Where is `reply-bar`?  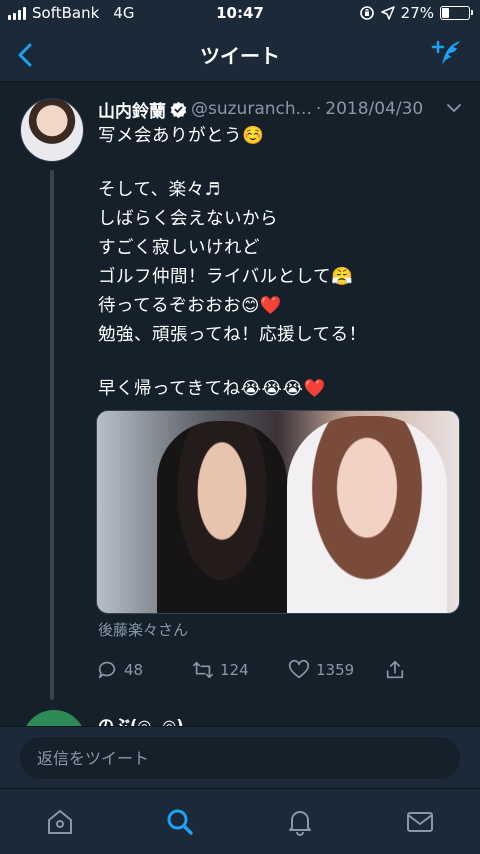
reply-bar is located at coordinates (240, 757).